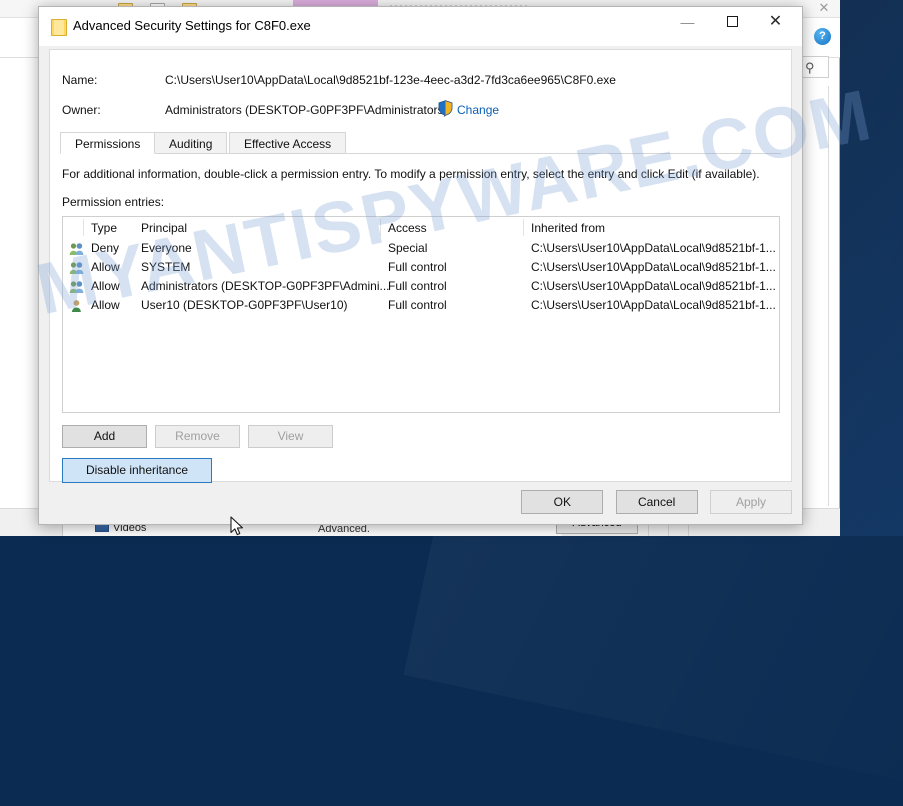  I want to click on close-icon: ✕, so click(775, 21).